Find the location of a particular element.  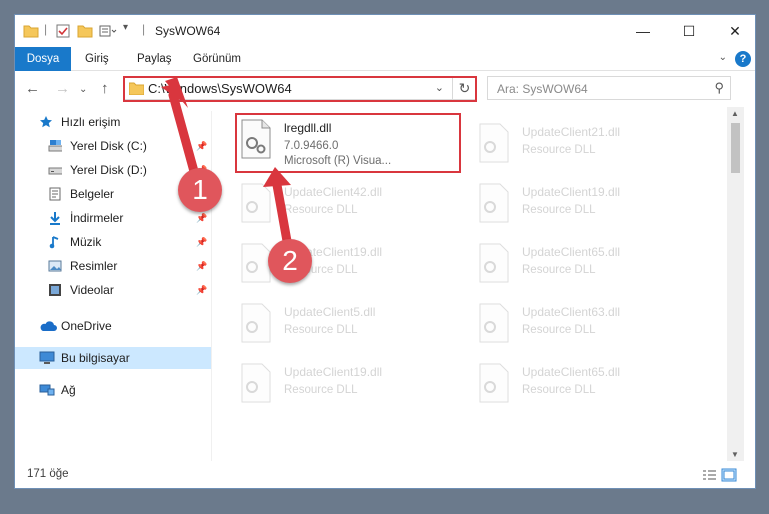

annotation-arrows is located at coordinates (226, 161).